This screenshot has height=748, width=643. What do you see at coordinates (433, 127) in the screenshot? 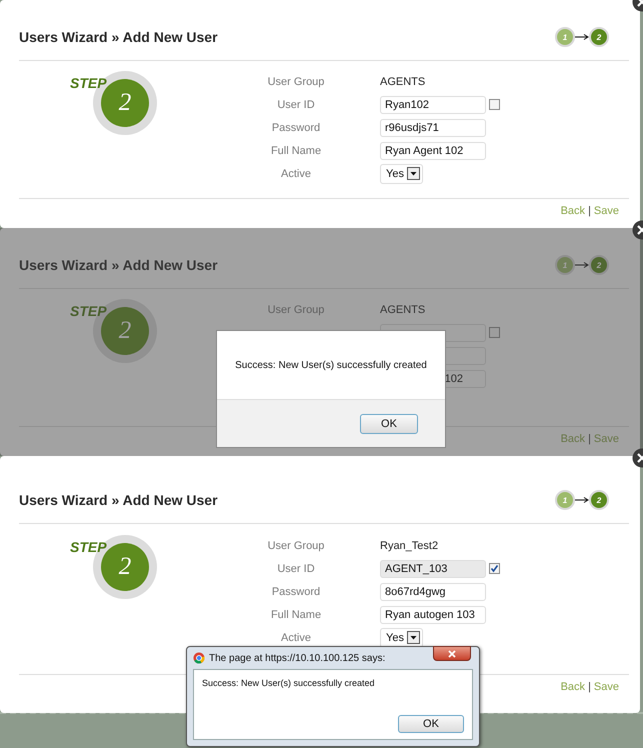
I see `input-field: r96usdjs71` at bounding box center [433, 127].